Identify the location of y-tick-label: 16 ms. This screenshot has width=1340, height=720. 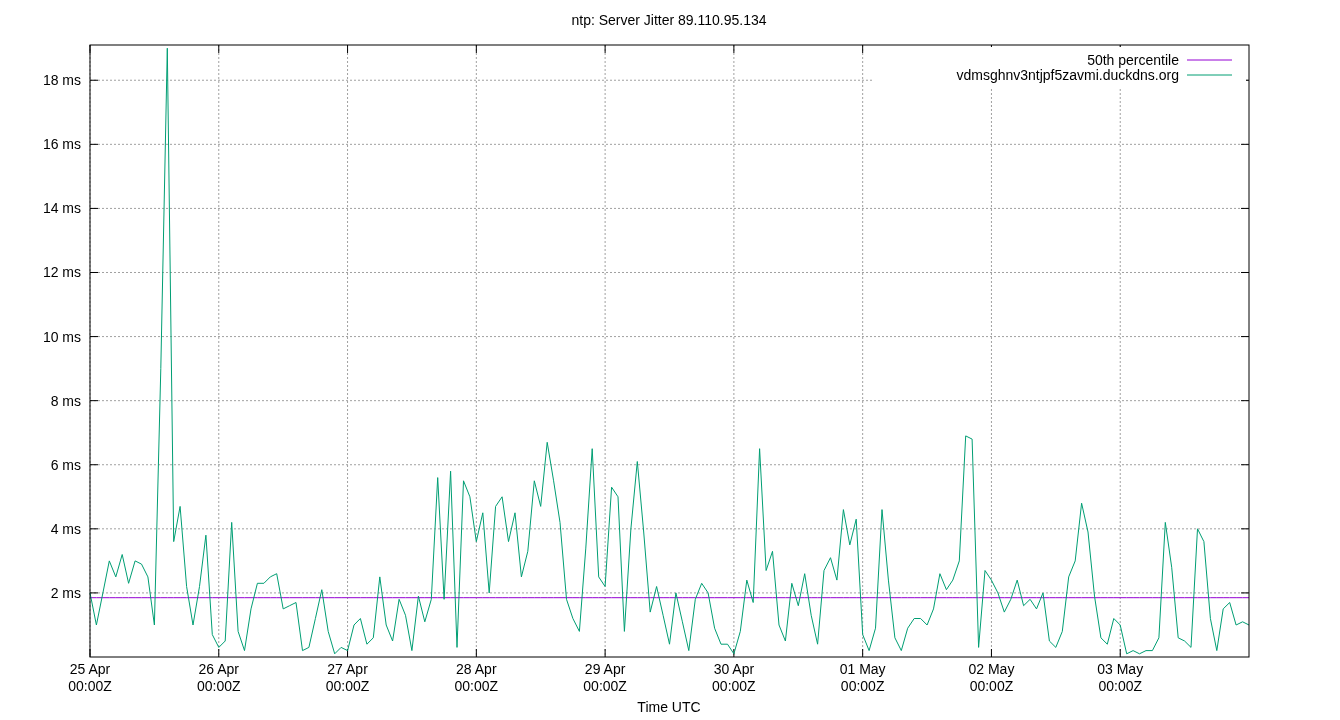
(61, 144).